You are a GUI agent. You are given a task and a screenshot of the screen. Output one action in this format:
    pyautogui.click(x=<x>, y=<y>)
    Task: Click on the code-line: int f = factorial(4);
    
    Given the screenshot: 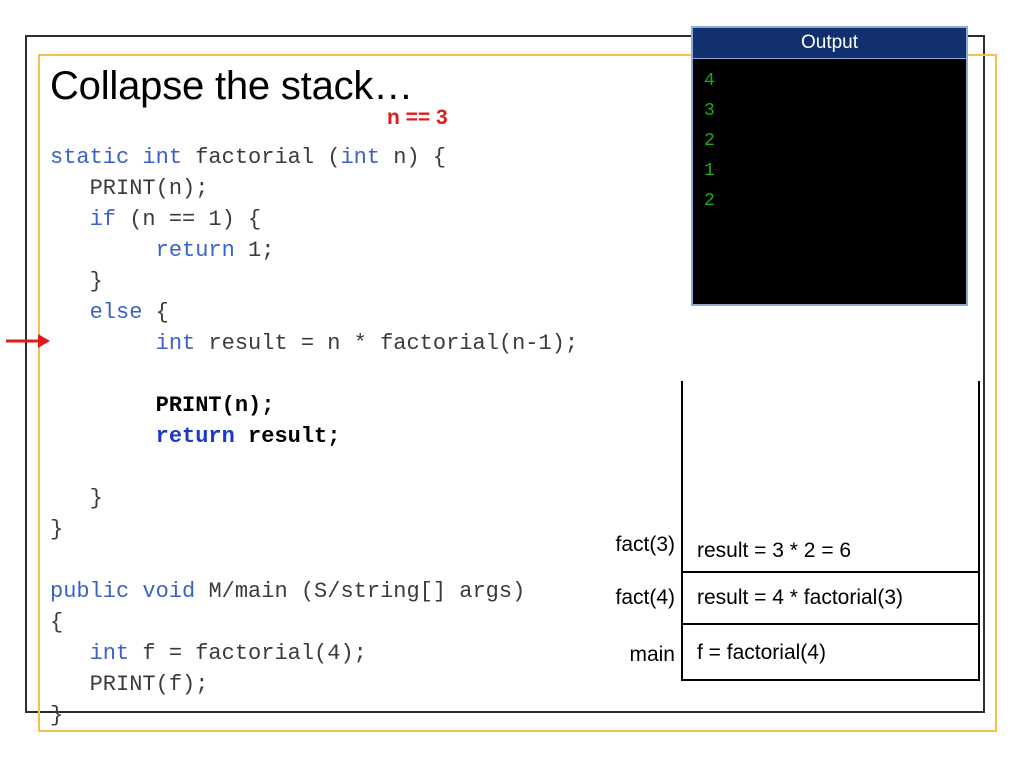 What is the action you would take?
    pyautogui.click(x=350, y=653)
    